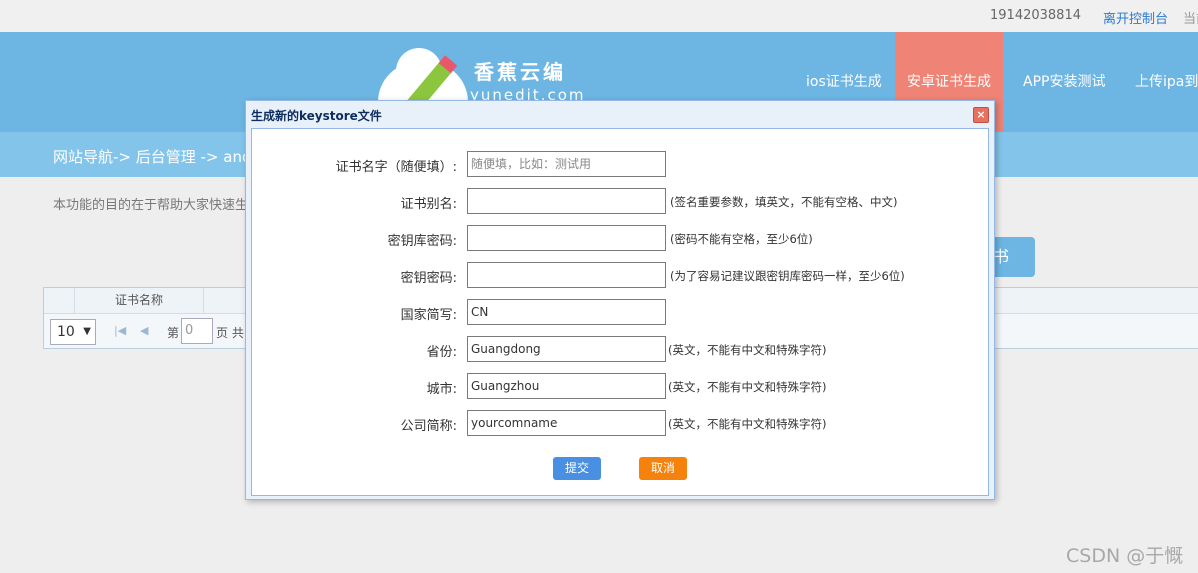  Describe the element at coordinates (566, 423) in the screenshot. I see `company-input` at that location.